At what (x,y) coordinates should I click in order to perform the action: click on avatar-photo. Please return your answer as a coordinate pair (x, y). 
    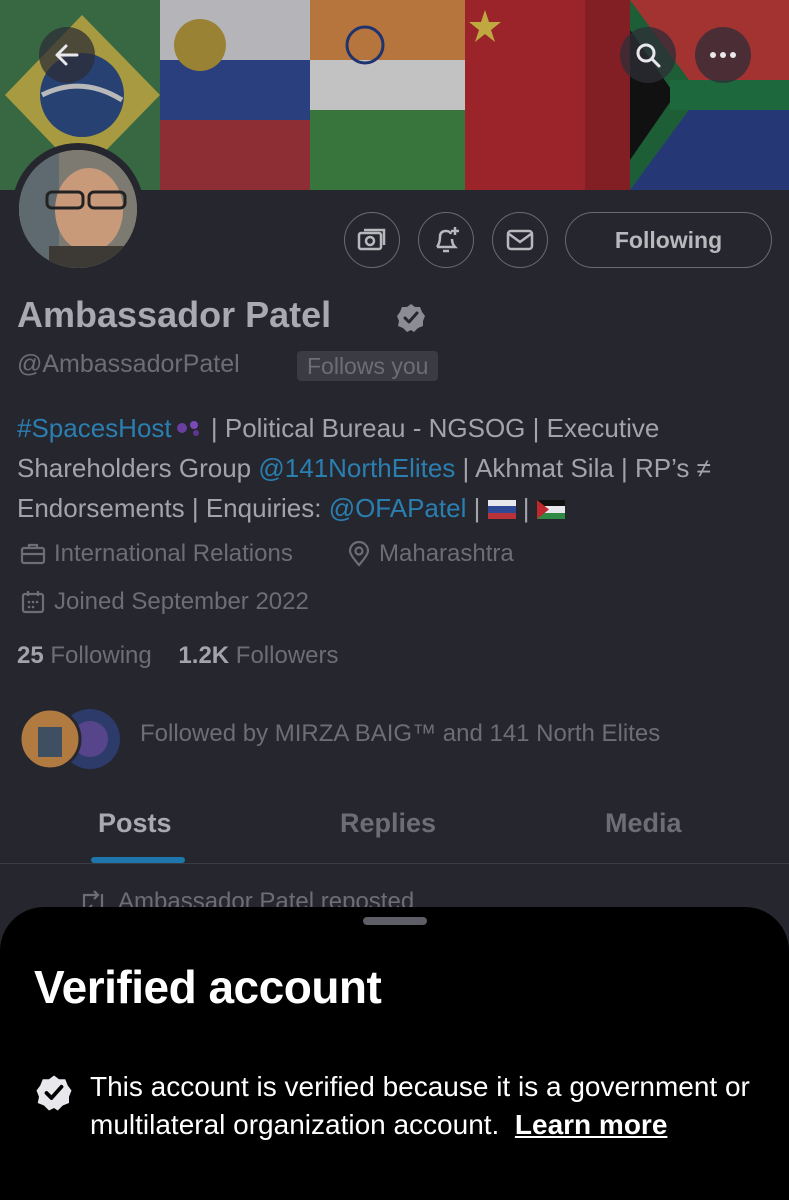
    Looking at the image, I should click on (78, 209).